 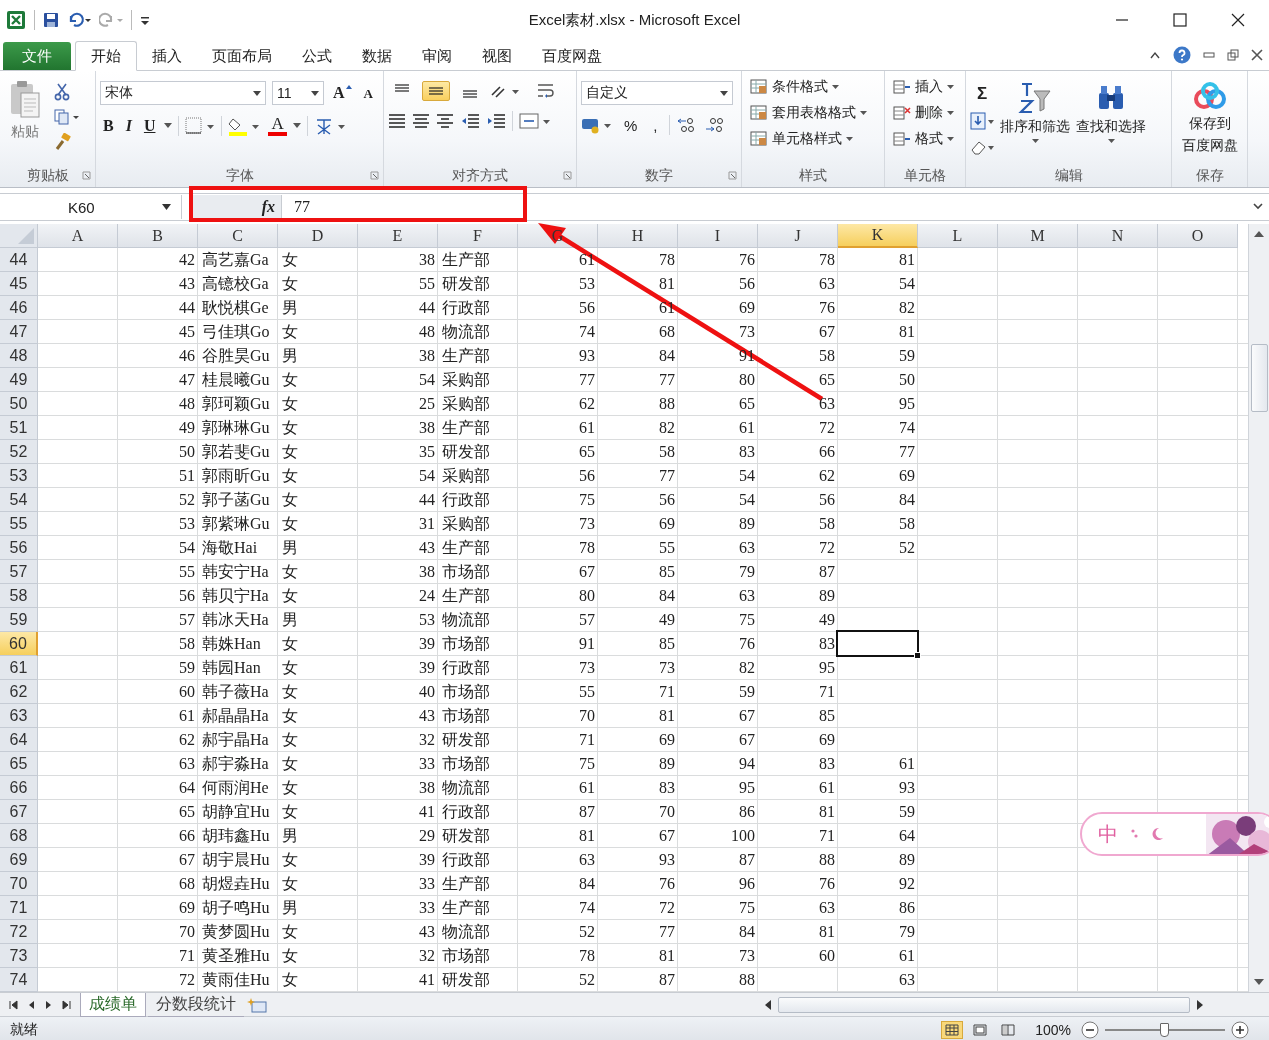 I want to click on row-header: 47, so click(x=19, y=332).